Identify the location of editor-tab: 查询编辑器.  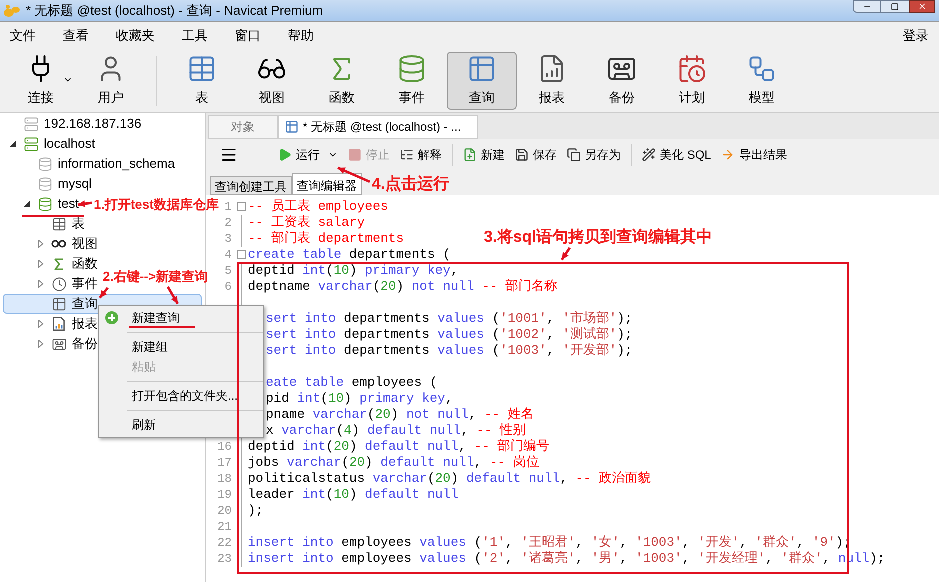
(327, 184).